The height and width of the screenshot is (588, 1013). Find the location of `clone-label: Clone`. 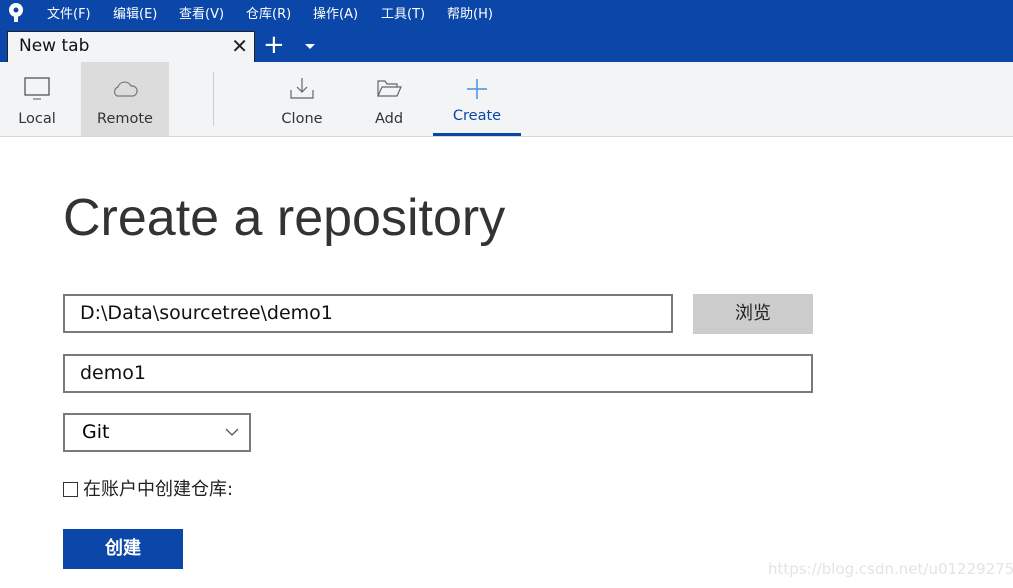

clone-label: Clone is located at coordinates (302, 119).